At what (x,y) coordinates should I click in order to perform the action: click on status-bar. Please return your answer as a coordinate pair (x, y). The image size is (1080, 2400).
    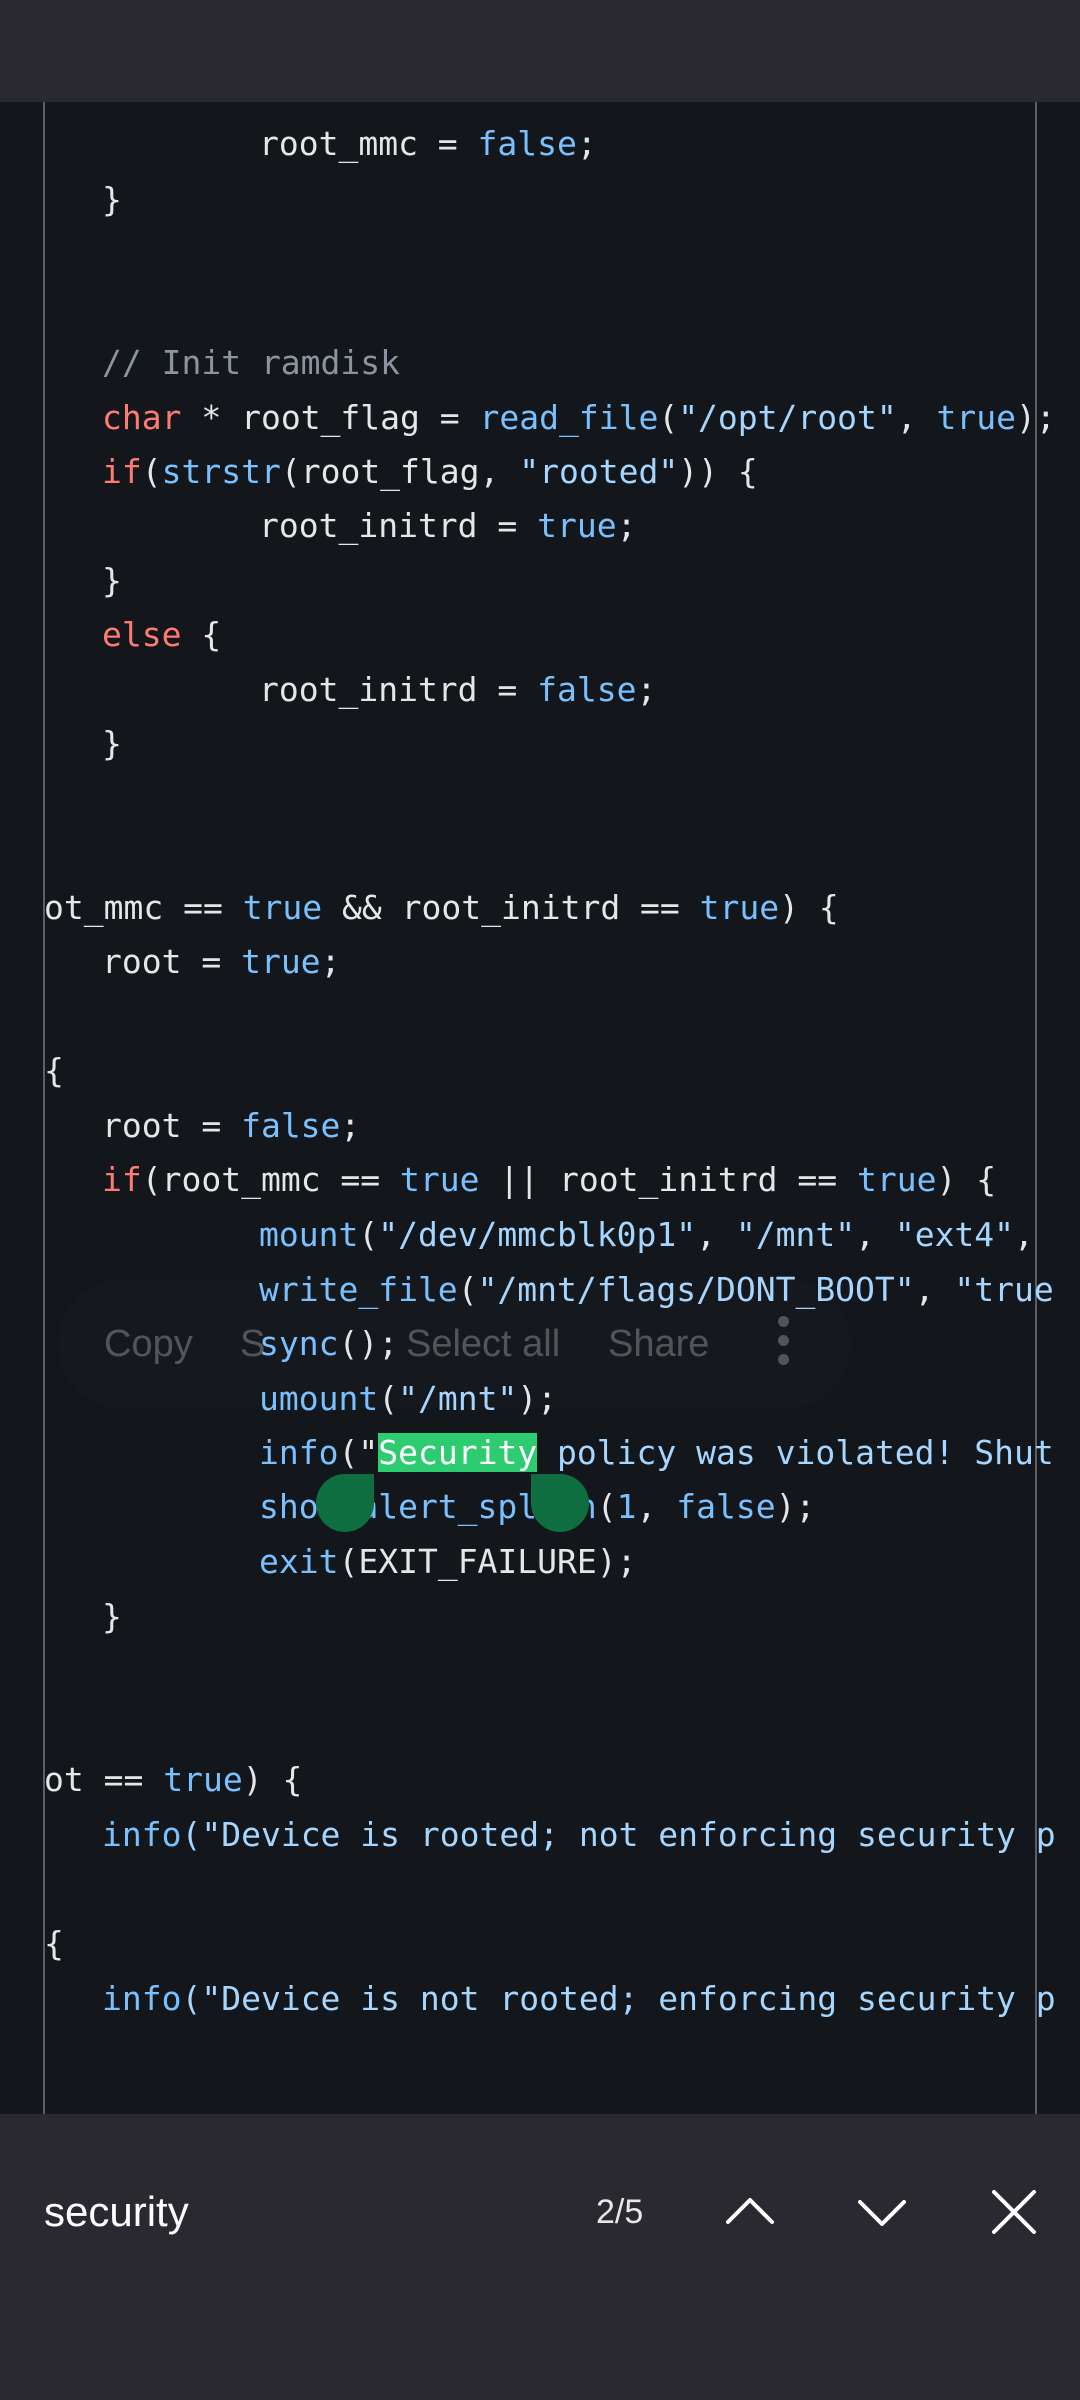
    Looking at the image, I should click on (540, 51).